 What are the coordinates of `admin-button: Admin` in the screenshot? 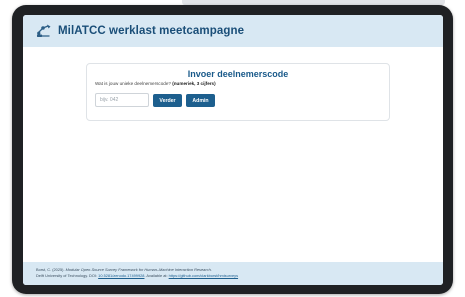 It's located at (200, 100).